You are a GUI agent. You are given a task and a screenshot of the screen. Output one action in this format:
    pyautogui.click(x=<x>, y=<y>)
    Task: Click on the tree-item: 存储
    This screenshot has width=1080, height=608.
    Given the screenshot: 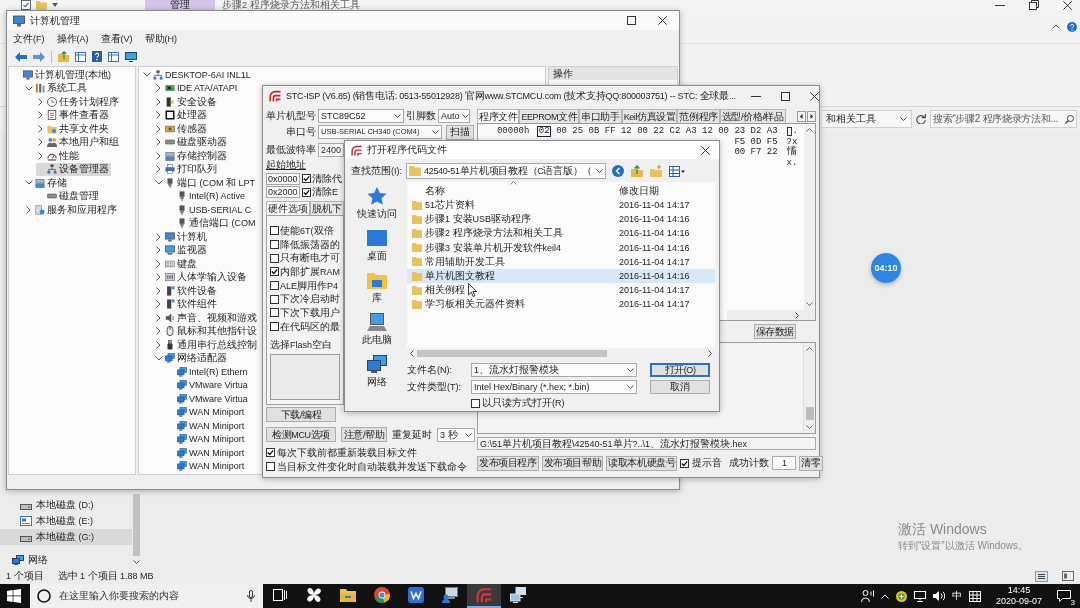 What is the action you would take?
    pyautogui.click(x=46, y=183)
    